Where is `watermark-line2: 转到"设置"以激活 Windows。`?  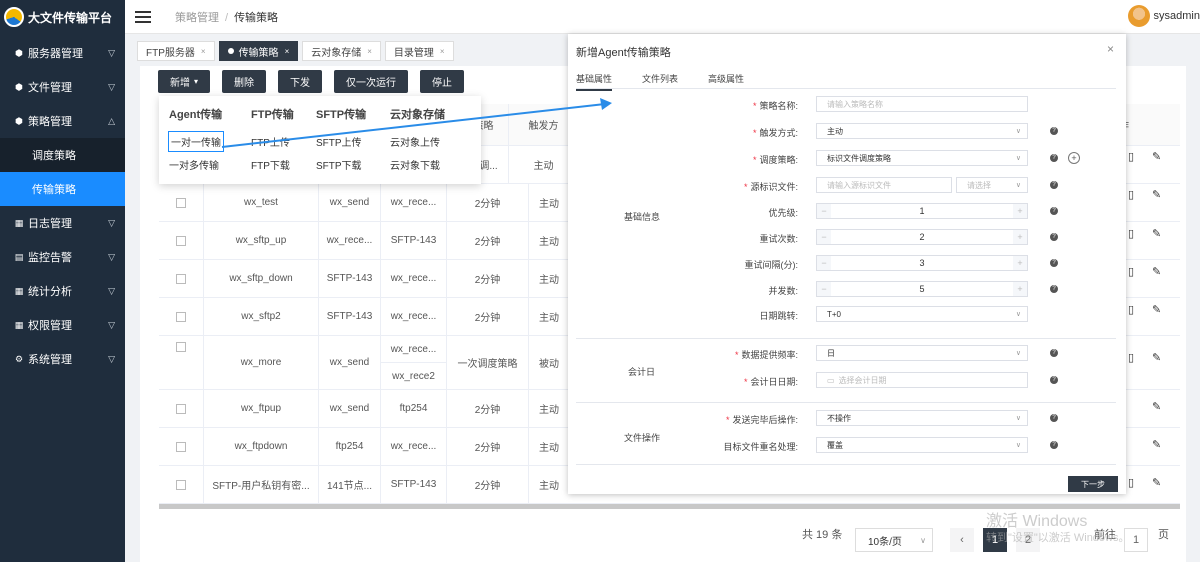 watermark-line2: 转到"设置"以激活 Windows。 is located at coordinates (1058, 538).